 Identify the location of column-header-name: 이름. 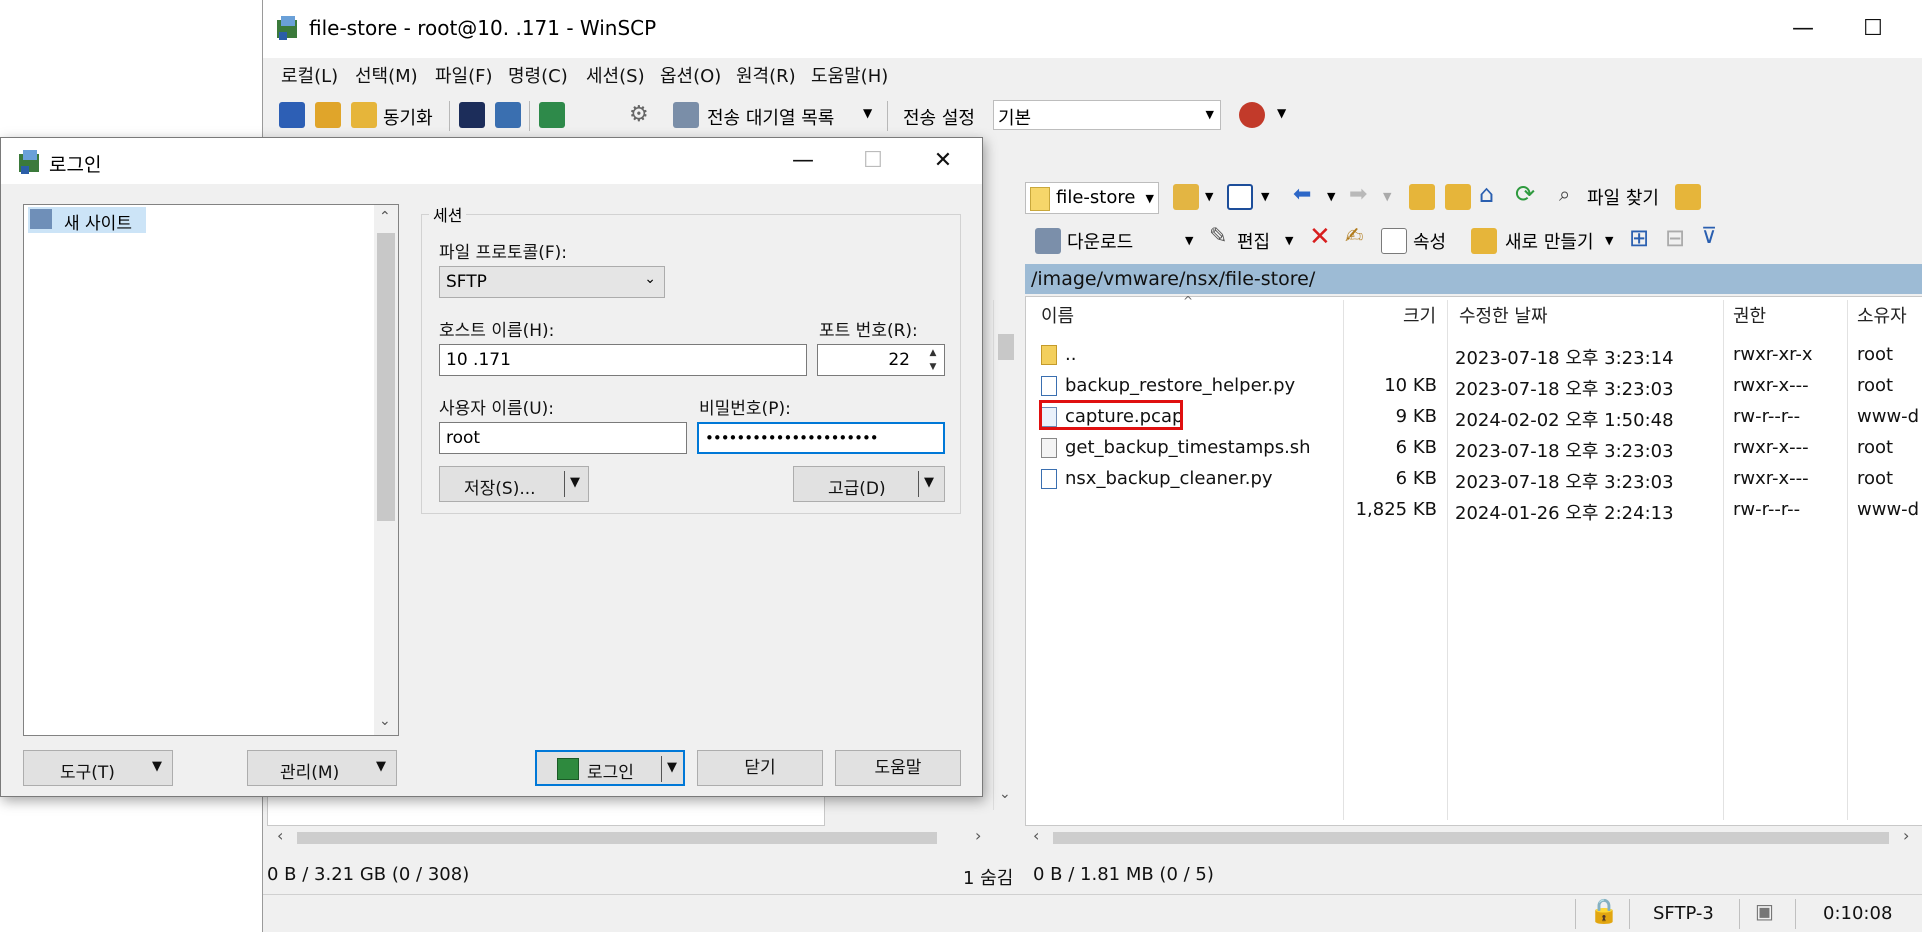
(1057, 320).